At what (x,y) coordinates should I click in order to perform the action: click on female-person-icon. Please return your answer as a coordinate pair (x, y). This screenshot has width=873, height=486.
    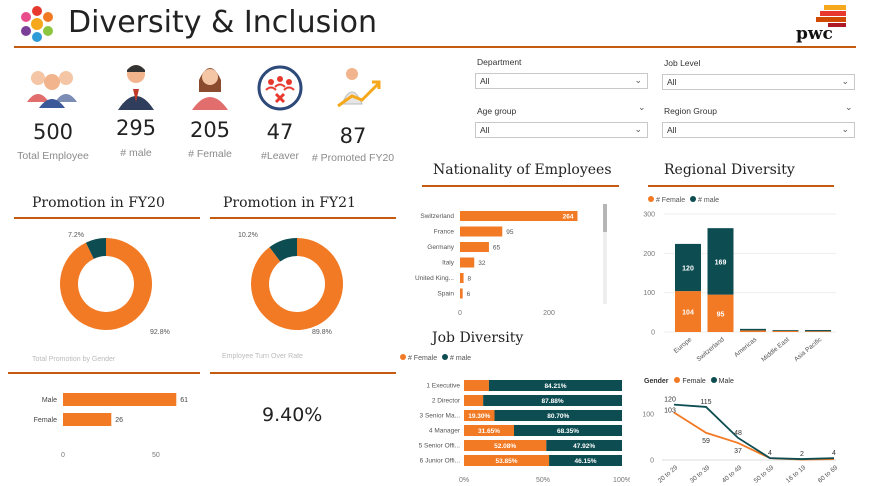
    Looking at the image, I should click on (210, 89).